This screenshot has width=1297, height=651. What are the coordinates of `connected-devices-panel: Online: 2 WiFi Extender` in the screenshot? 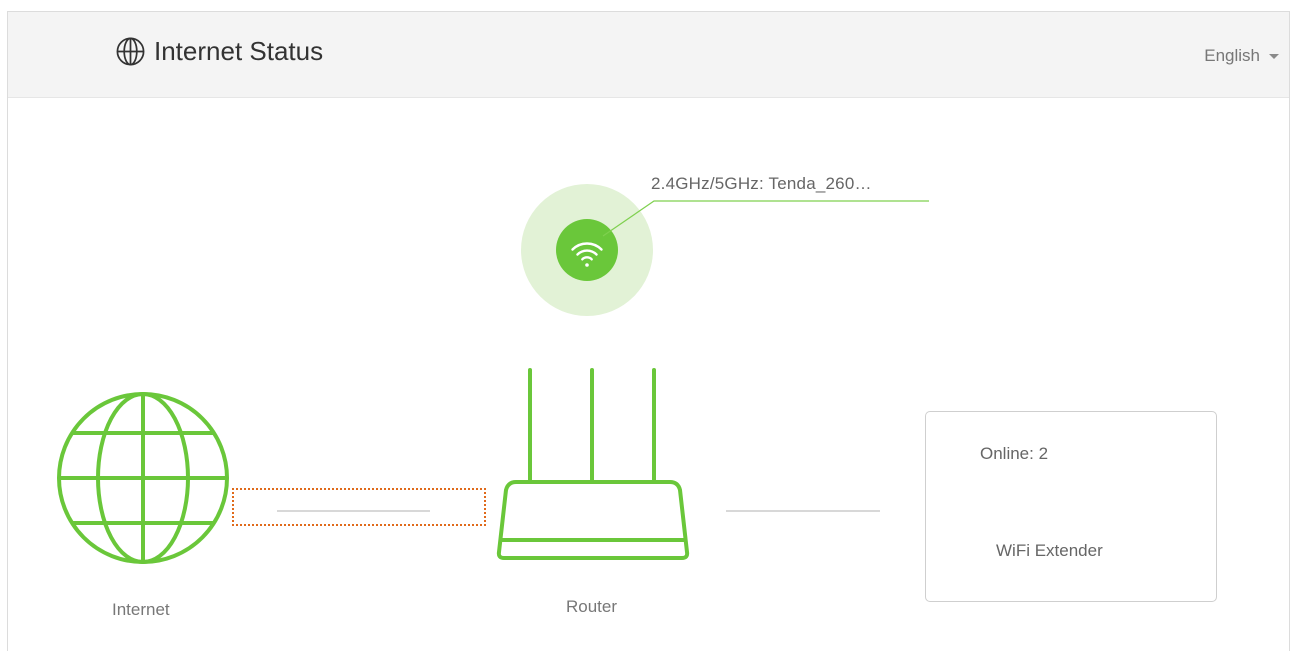 It's located at (1071, 506).